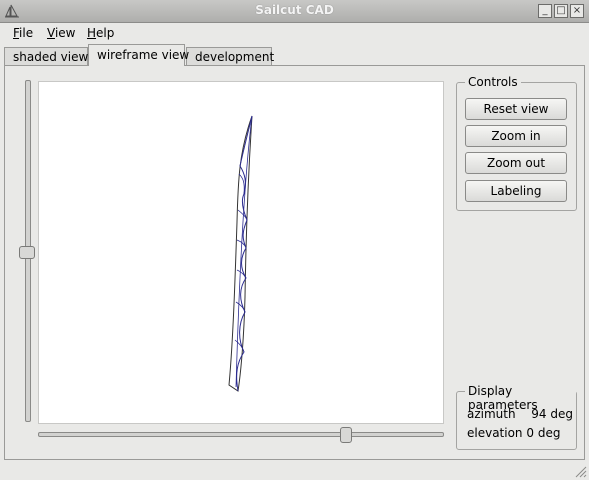 The height and width of the screenshot is (480, 589). I want to click on sail-outline, so click(240, 253).